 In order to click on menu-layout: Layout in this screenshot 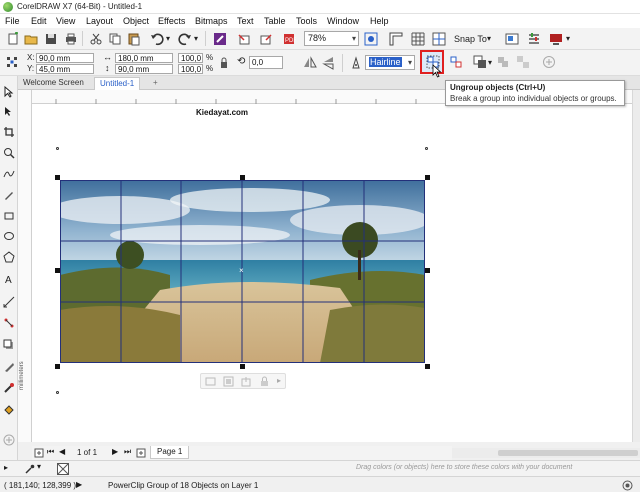, I will do `click(99, 21)`.